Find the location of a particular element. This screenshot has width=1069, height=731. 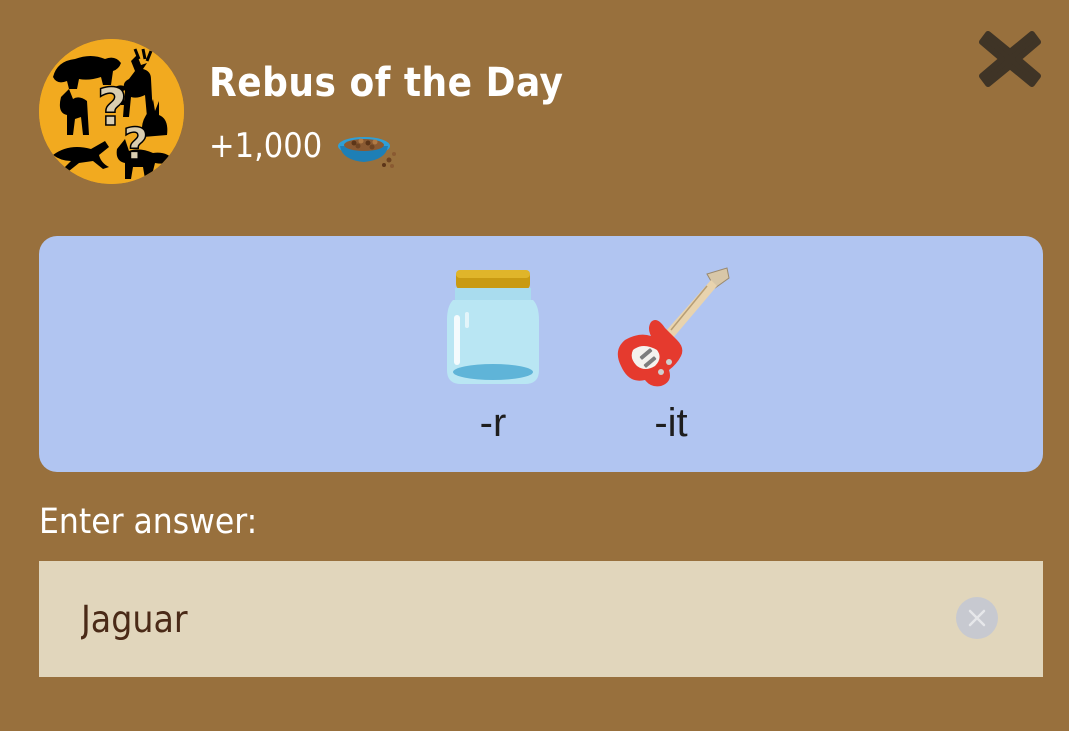

animal-silhouettes-question-icon: ? ? is located at coordinates (111, 111).